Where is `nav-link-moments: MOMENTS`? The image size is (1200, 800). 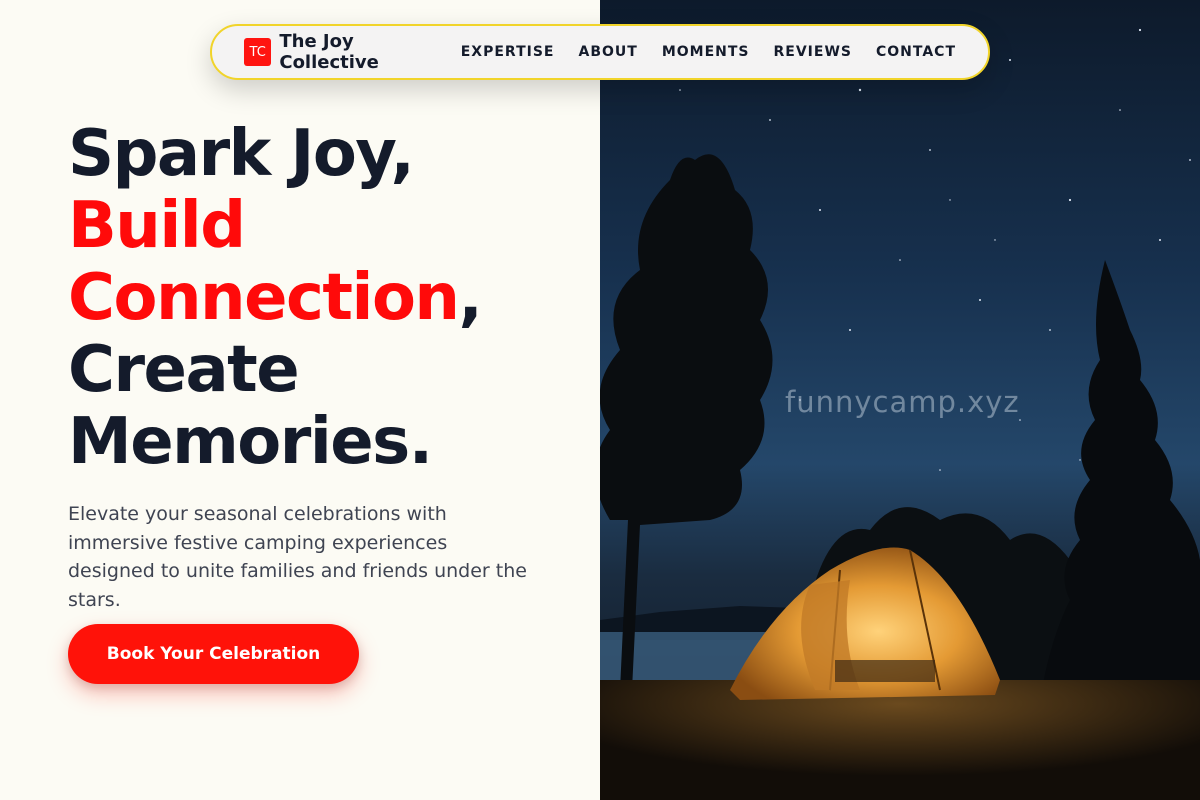
nav-link-moments: MOMENTS is located at coordinates (706, 52).